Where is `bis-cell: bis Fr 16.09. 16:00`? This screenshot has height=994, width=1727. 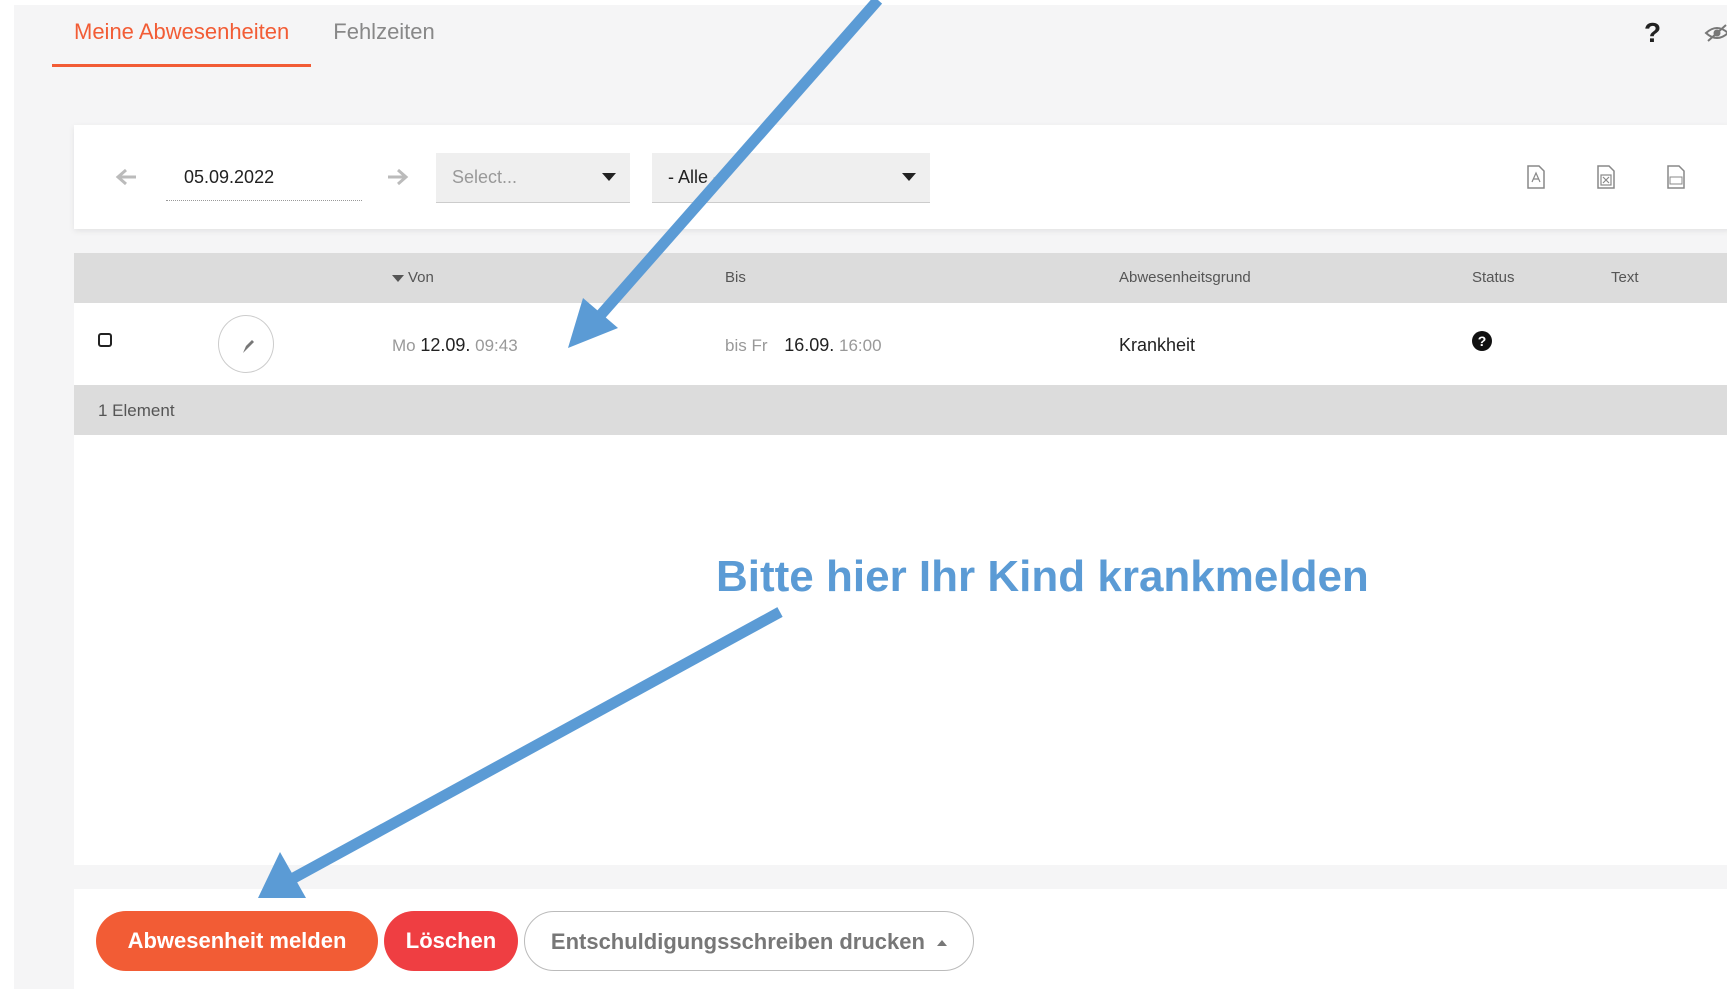 bis-cell: bis Fr 16.09. 16:00 is located at coordinates (803, 345).